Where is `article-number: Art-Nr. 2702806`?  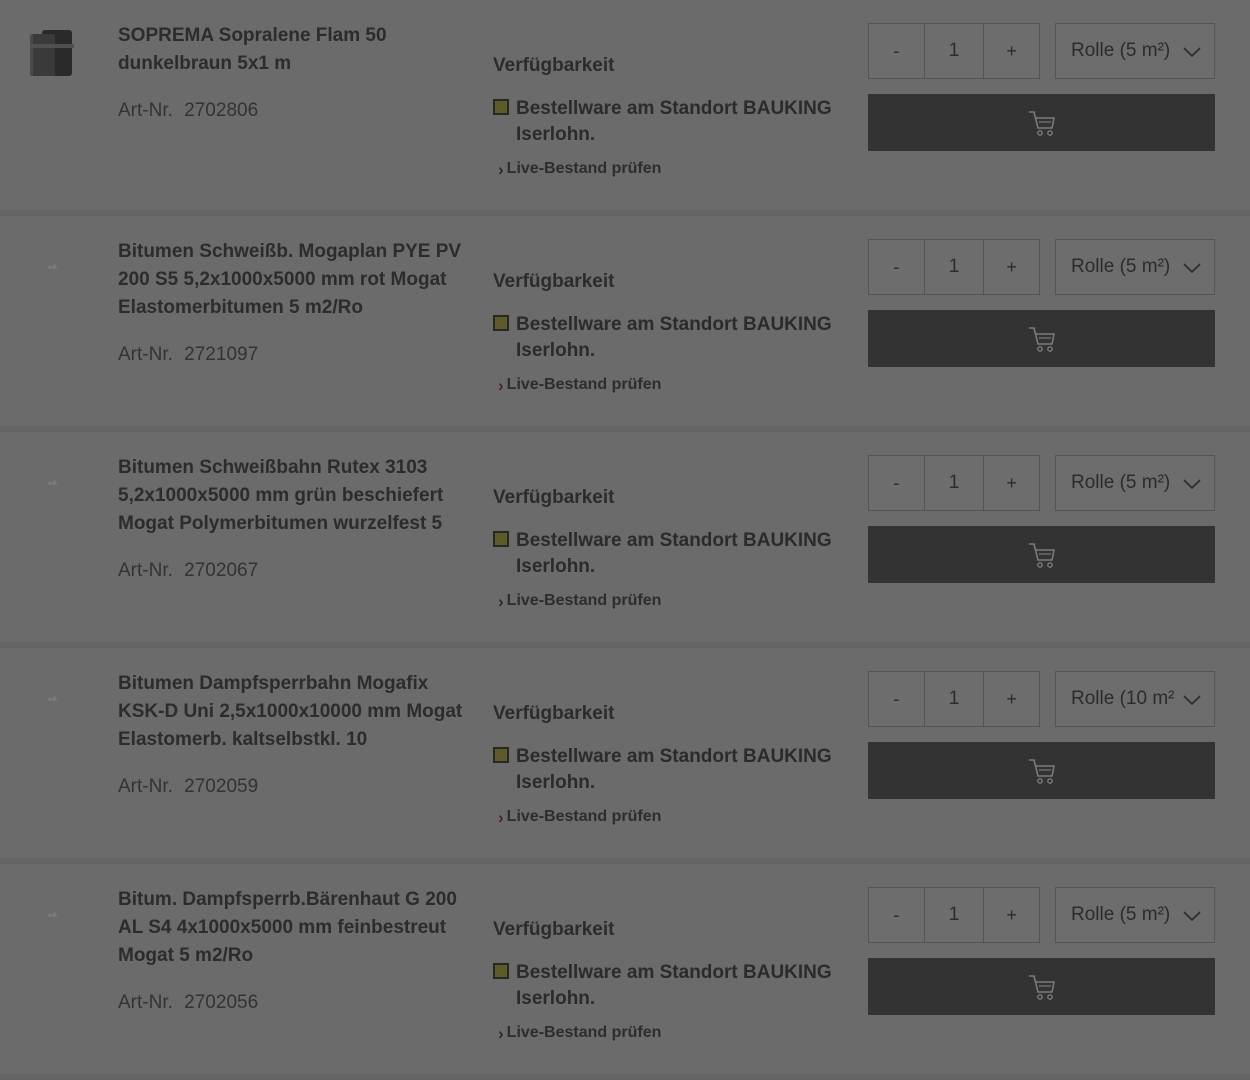 article-number: Art-Nr. 2702806 is located at coordinates (188, 111).